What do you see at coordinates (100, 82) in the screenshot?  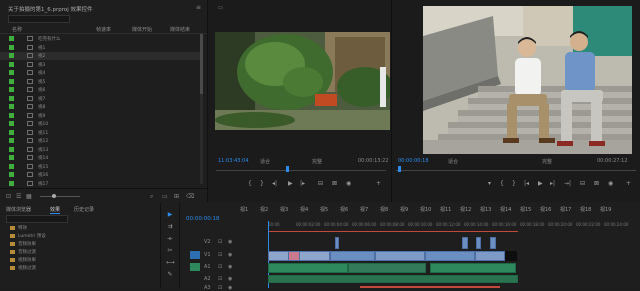 I see `project-item-row: 视5` at bounding box center [100, 82].